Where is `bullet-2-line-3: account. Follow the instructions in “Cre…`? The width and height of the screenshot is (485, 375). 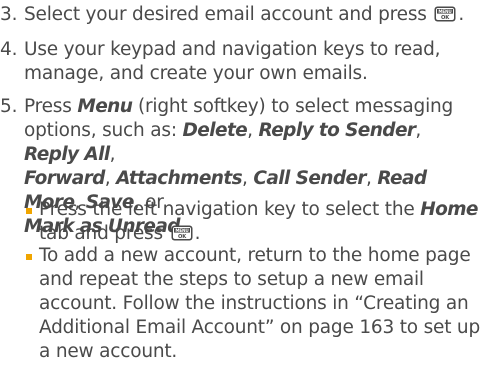
bullet-2-line-3: account. Follow the instructions in “Cre… is located at coordinates (254, 303).